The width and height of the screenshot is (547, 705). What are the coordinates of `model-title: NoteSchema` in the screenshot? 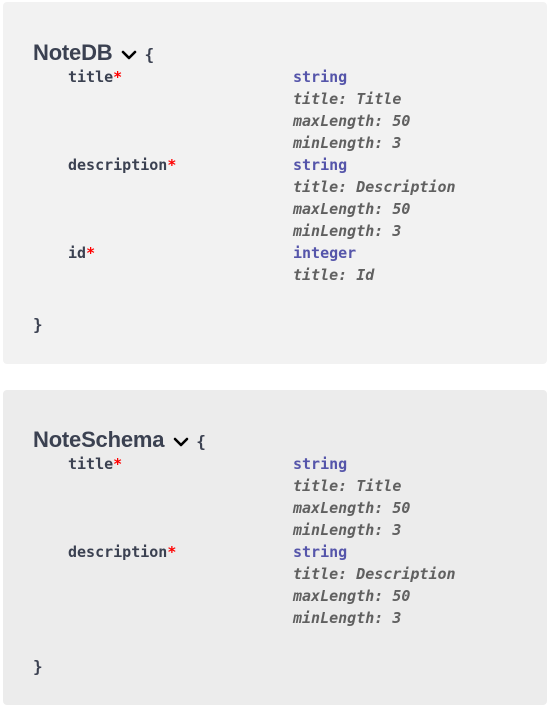 It's located at (98, 440).